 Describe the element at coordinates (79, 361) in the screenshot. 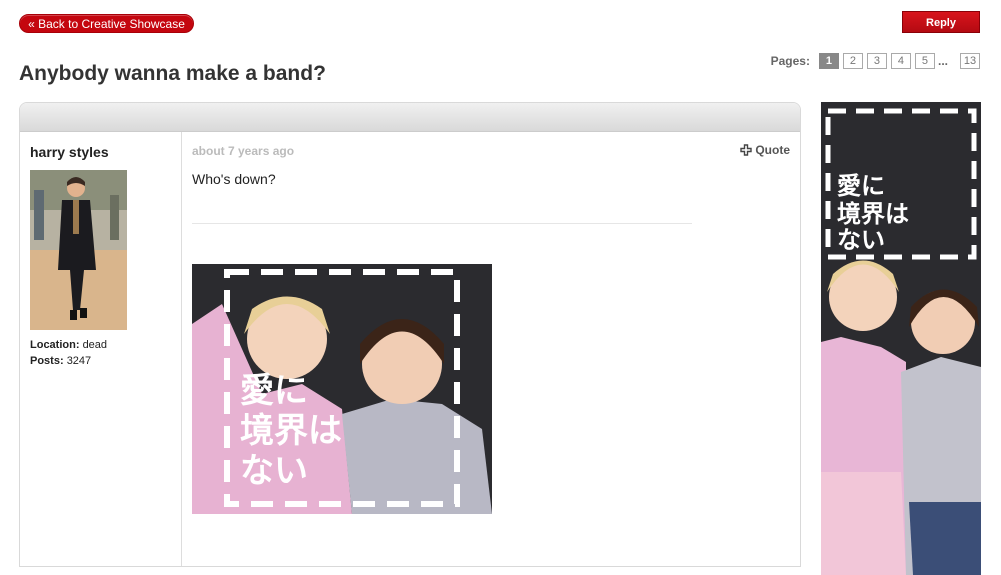

I see `posts-count: 3247` at that location.